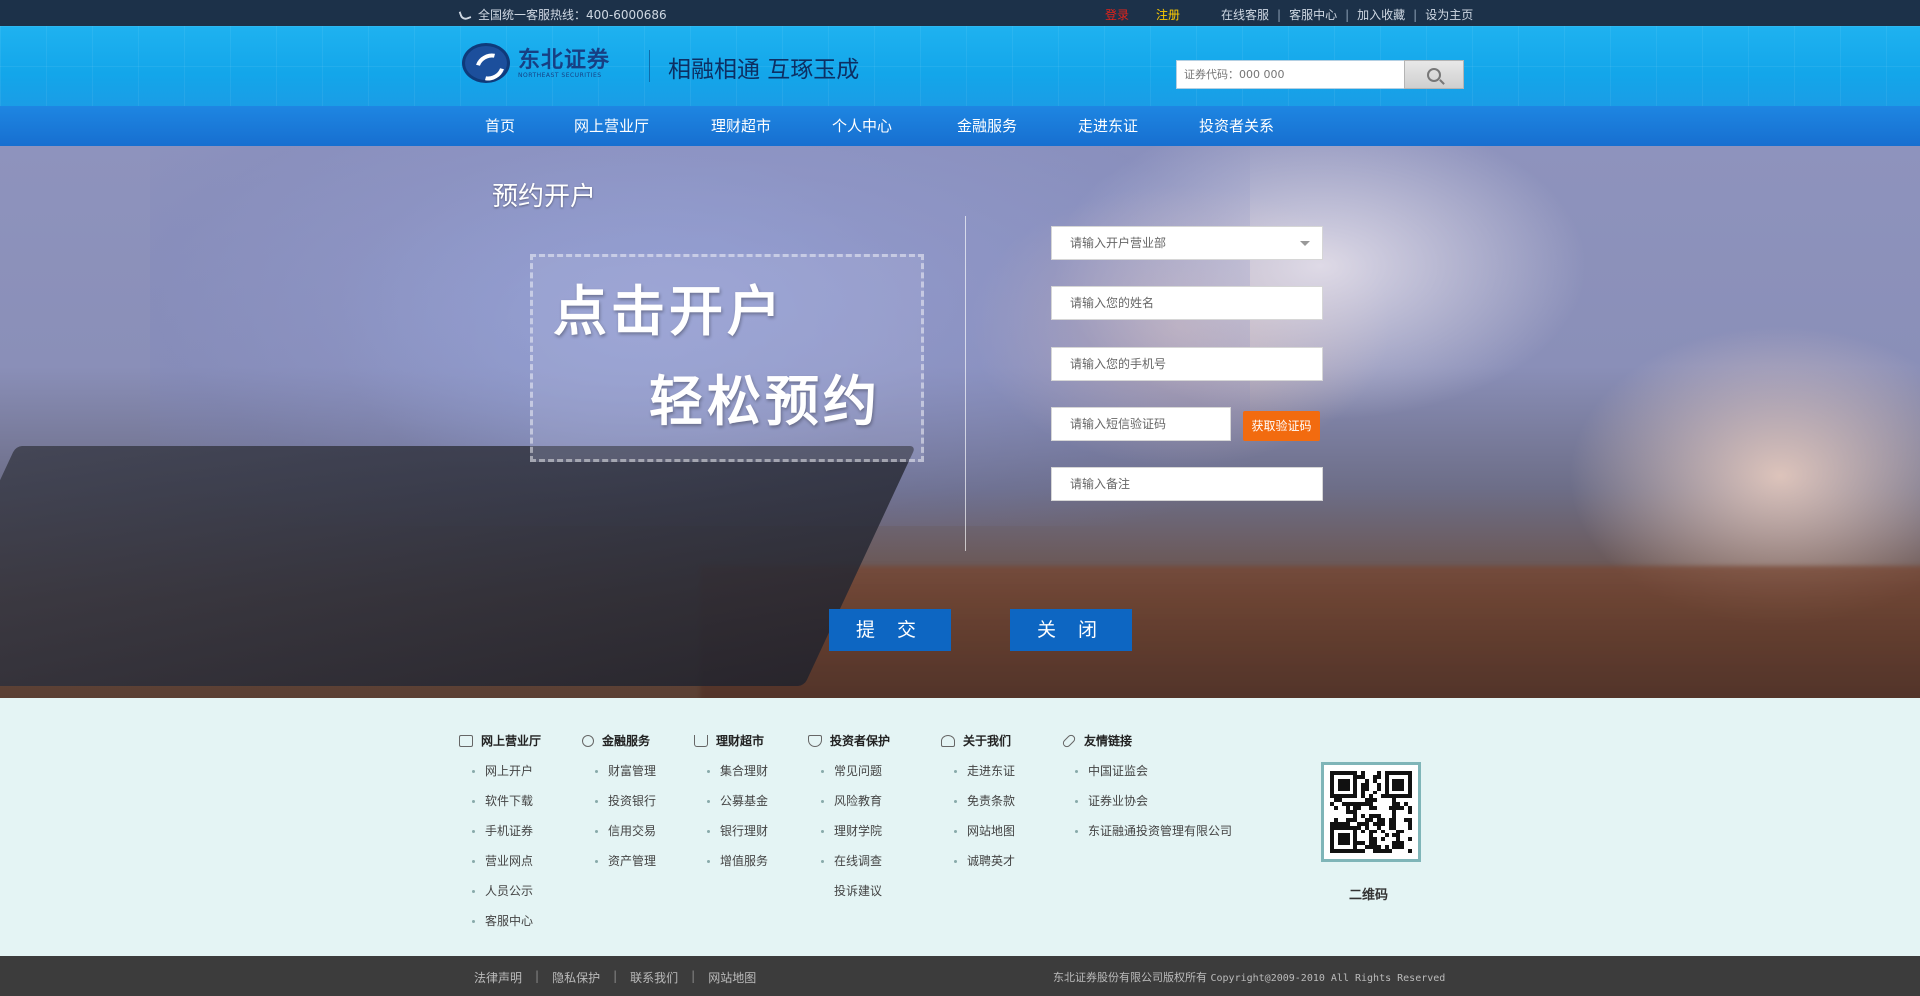 Image resolution: width=1920 pixels, height=996 pixels. What do you see at coordinates (500, 801) in the screenshot?
I see `footer-link: 软件下载` at bounding box center [500, 801].